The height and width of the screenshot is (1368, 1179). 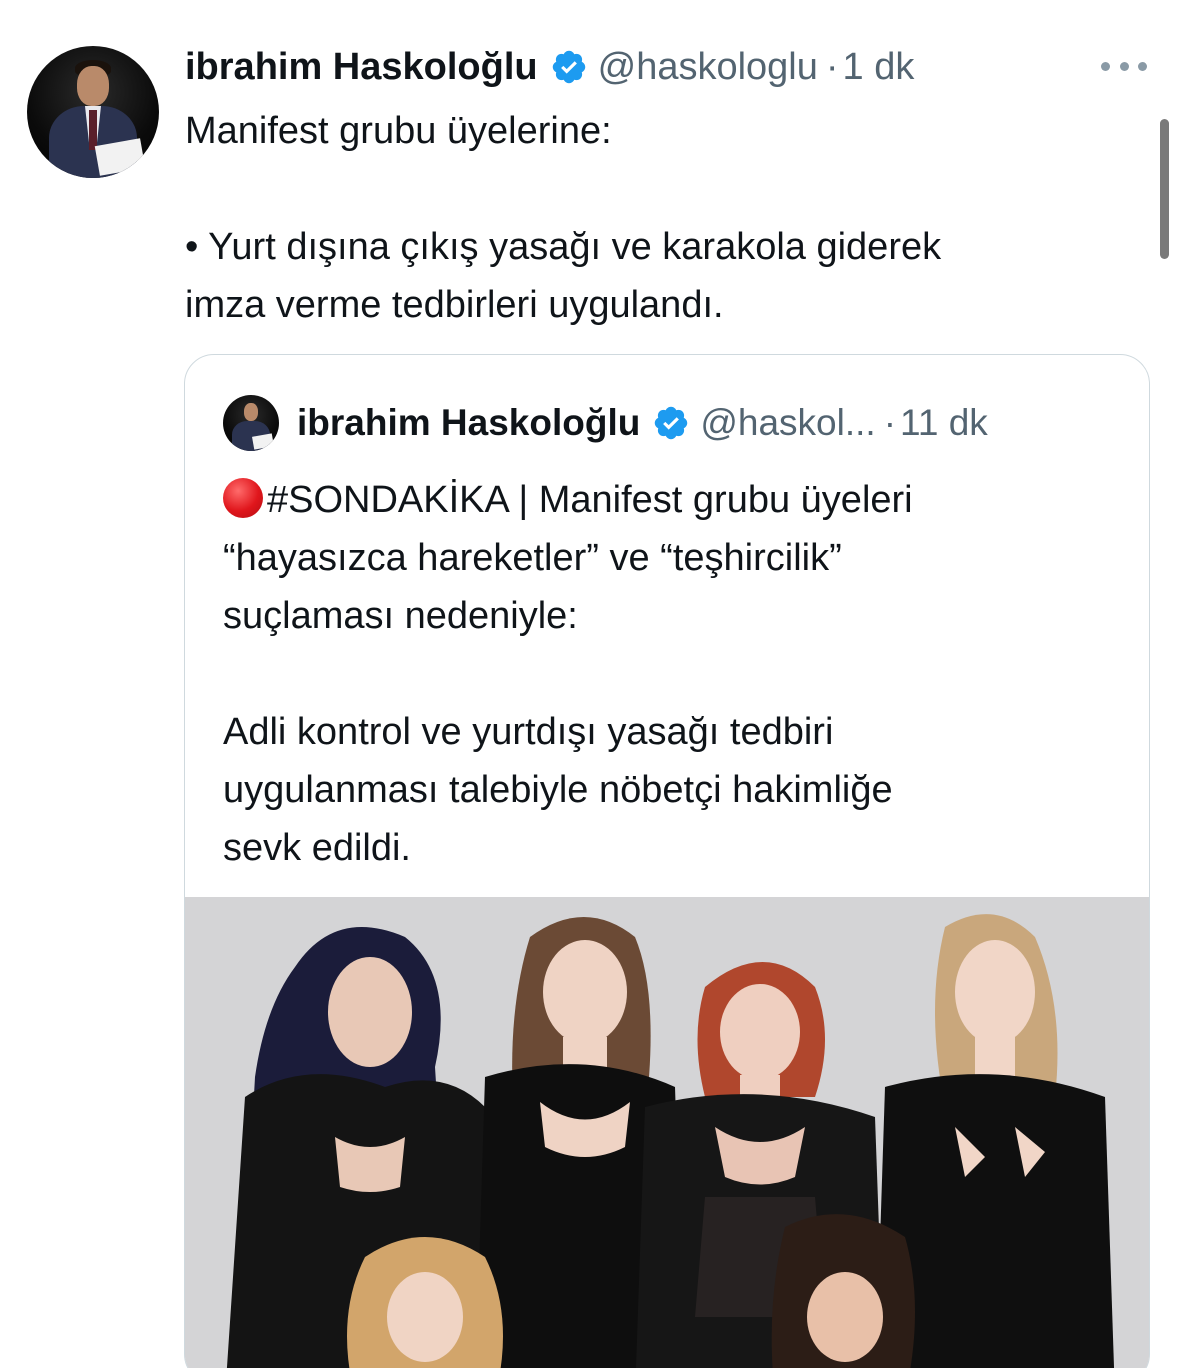 What do you see at coordinates (879, 67) in the screenshot?
I see `tweet-time: 1 dk` at bounding box center [879, 67].